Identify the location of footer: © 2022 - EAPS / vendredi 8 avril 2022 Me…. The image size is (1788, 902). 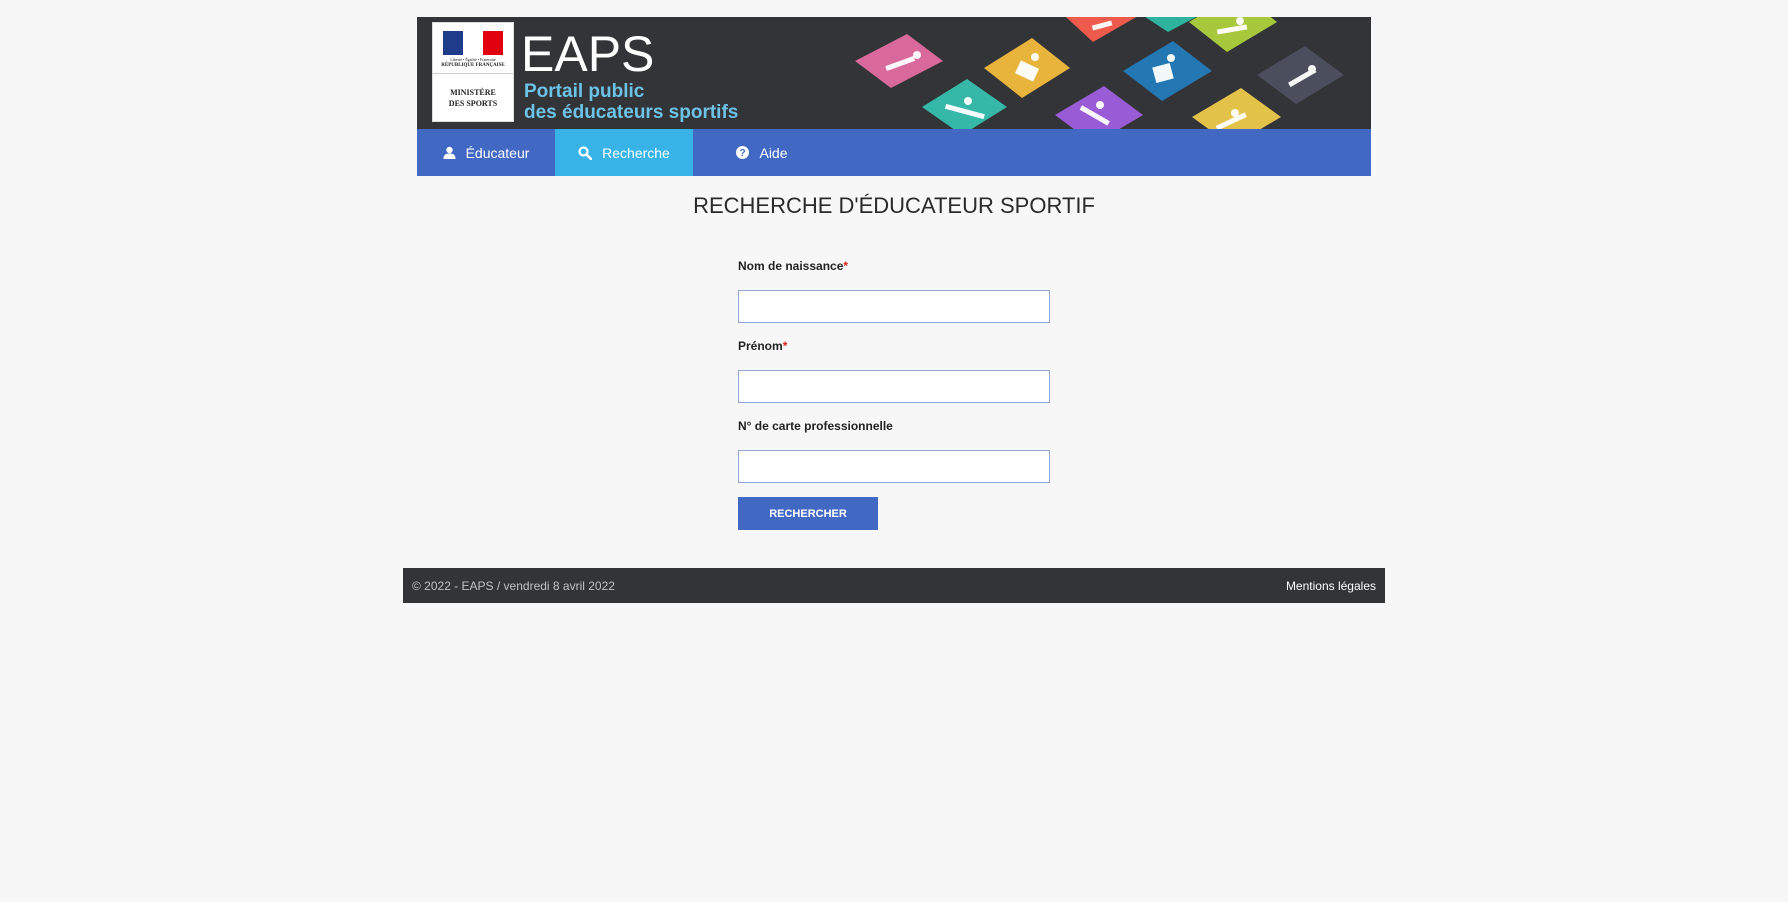
(894, 585).